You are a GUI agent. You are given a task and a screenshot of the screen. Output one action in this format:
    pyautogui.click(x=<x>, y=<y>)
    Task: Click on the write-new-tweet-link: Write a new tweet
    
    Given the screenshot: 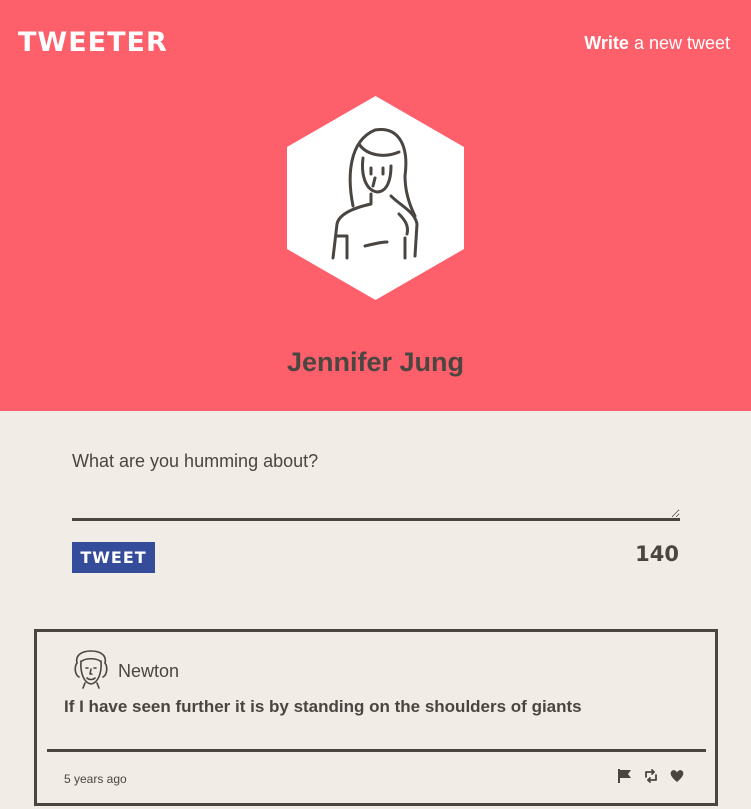 What is the action you would take?
    pyautogui.click(x=657, y=43)
    